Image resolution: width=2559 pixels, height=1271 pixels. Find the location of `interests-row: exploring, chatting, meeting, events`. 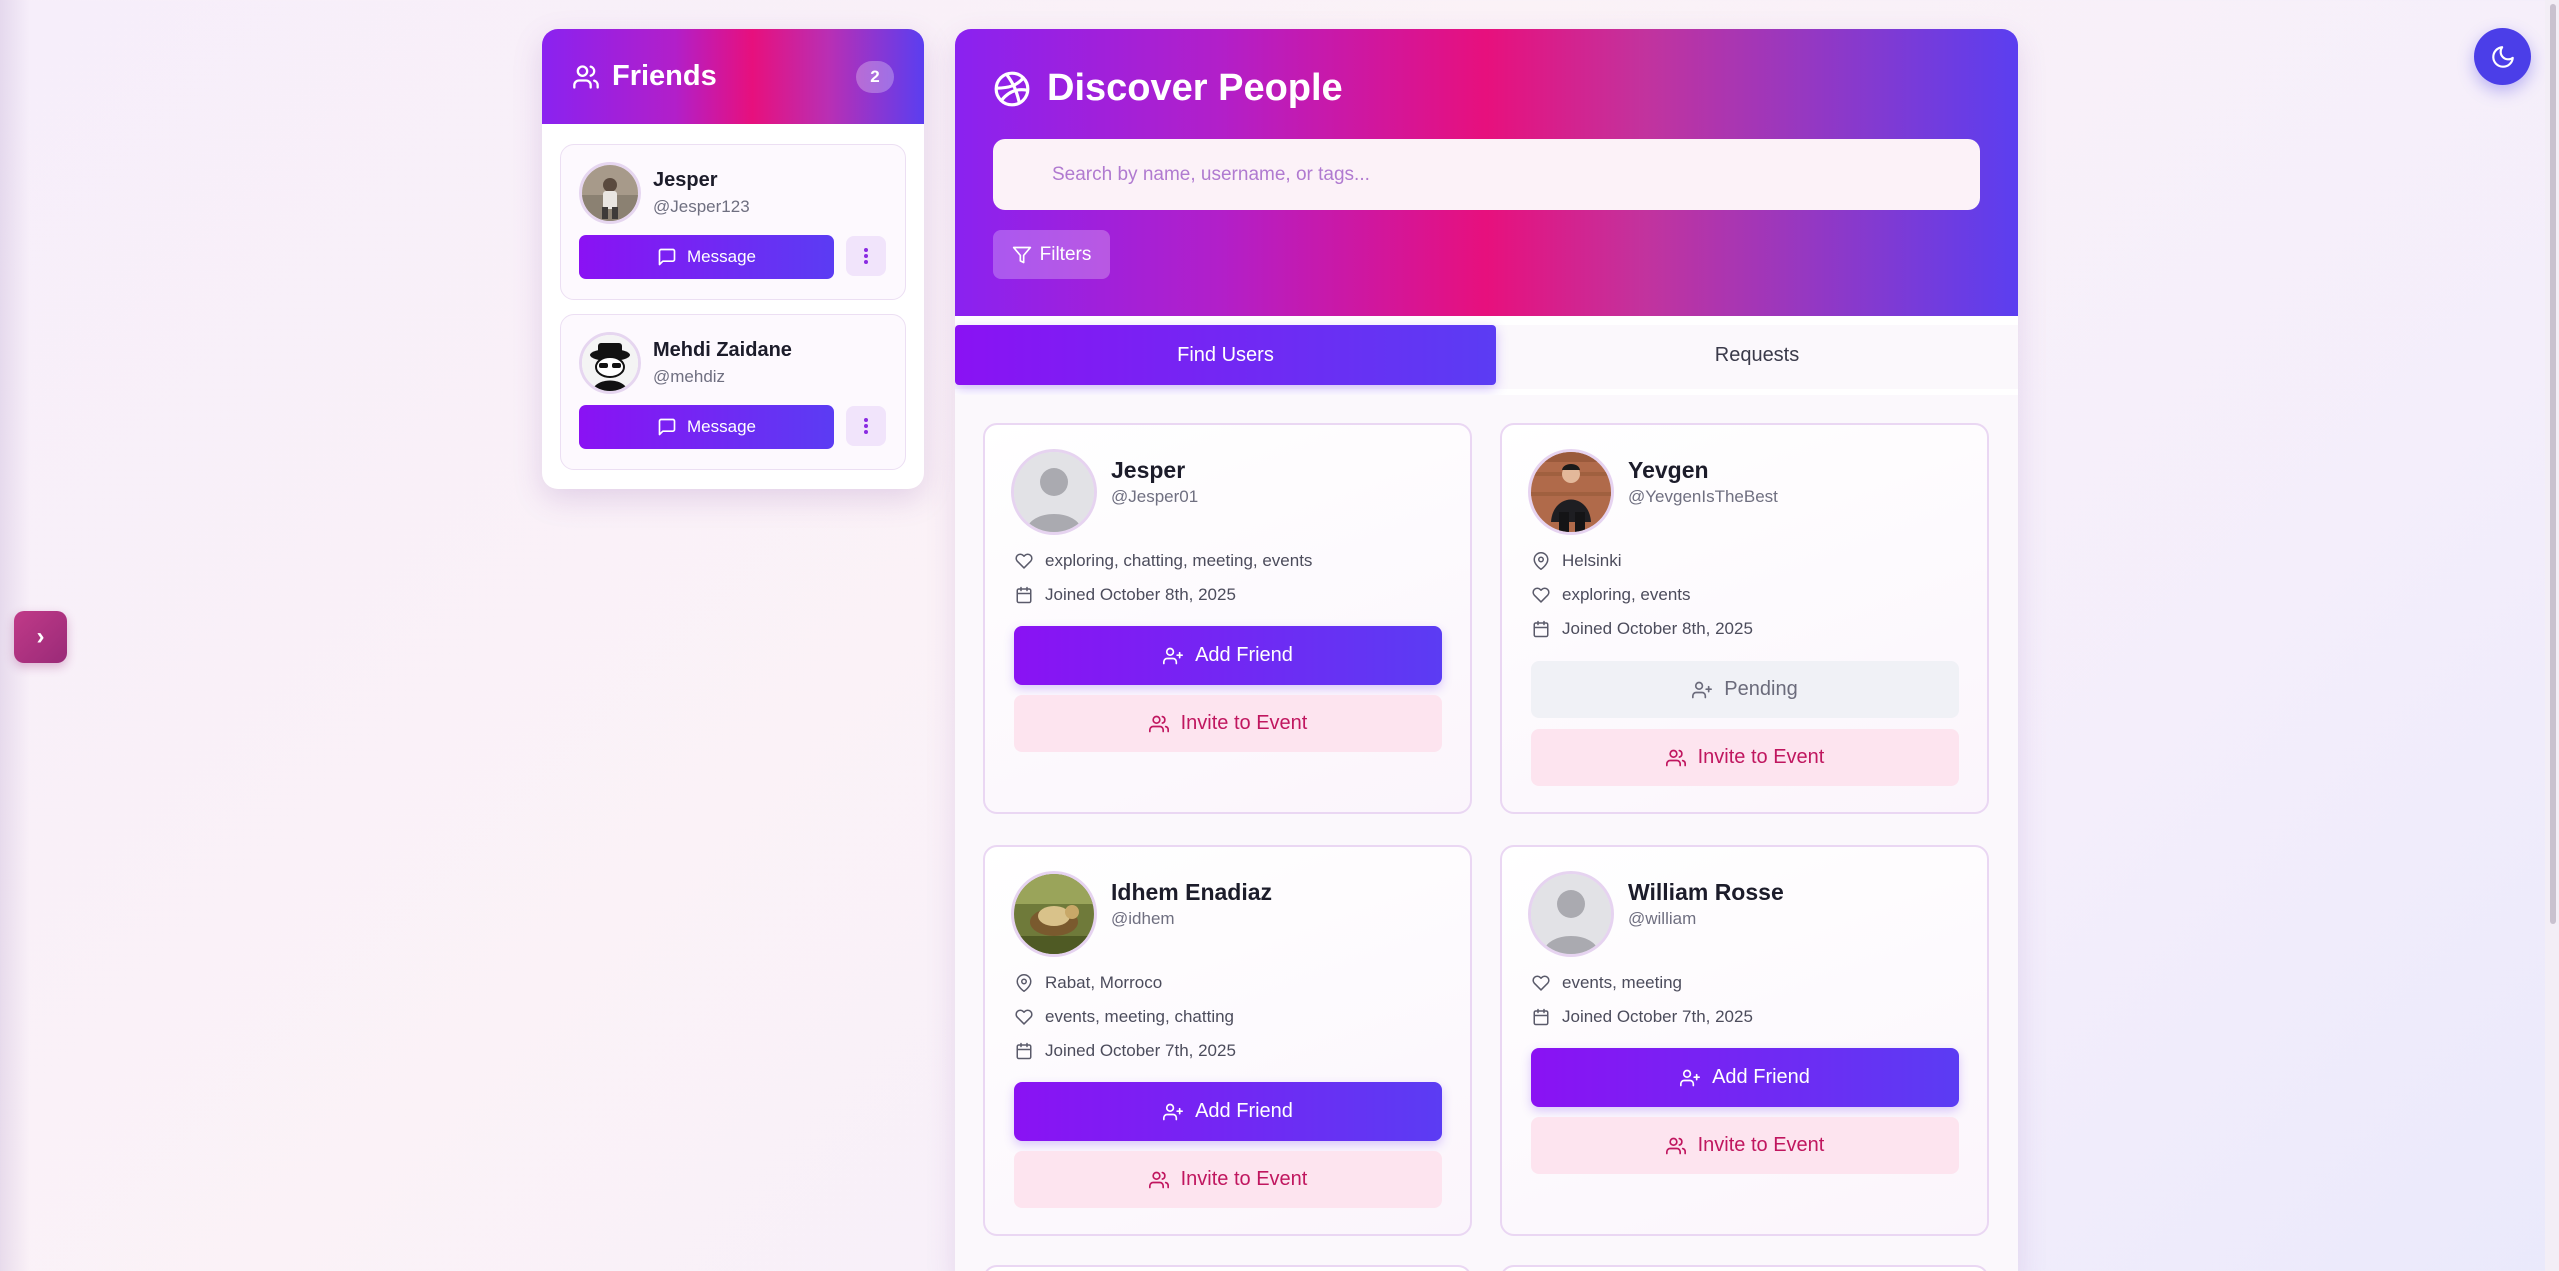

interests-row: exploring, chatting, meeting, events is located at coordinates (1163, 561).